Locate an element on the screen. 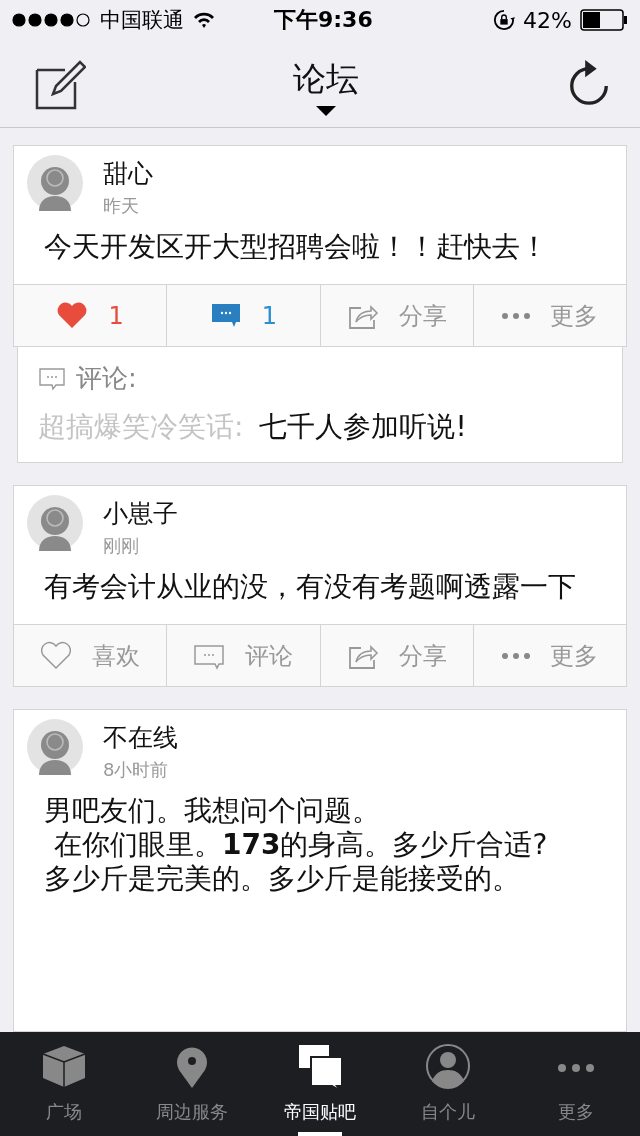  author-name: 甜心 is located at coordinates (128, 174).